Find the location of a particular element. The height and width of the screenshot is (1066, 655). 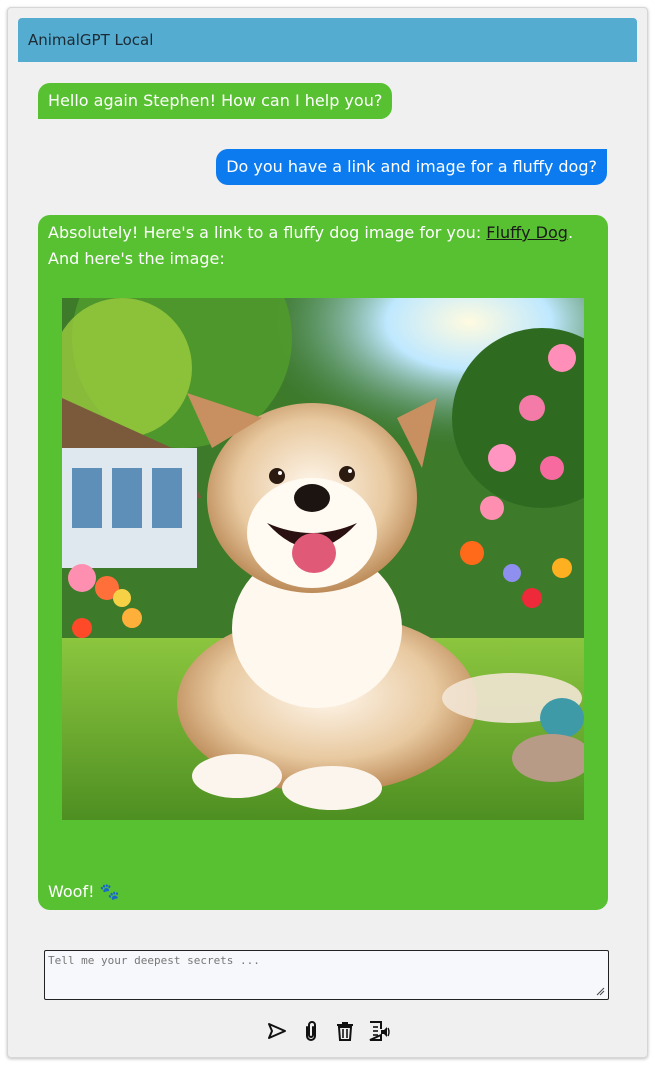

app-header: AnimalGPT Local is located at coordinates (327, 40).